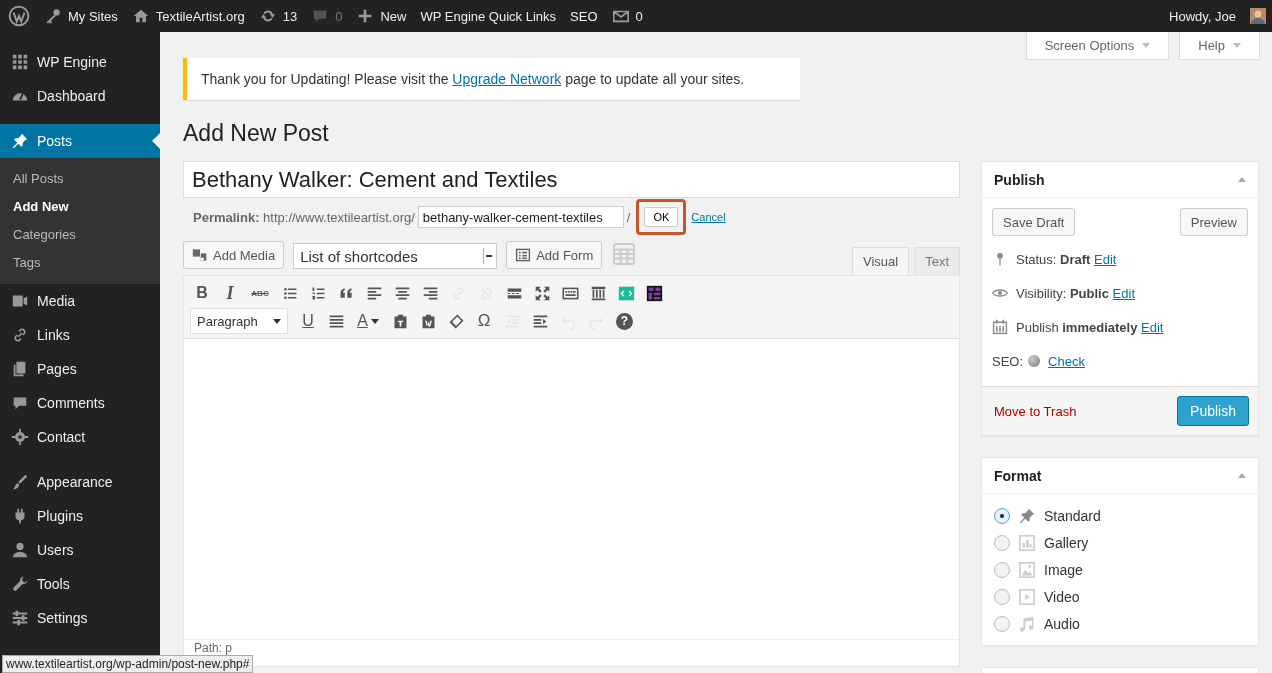 The width and height of the screenshot is (1272, 673). Describe the element at coordinates (20, 335) in the screenshot. I see `link-icon` at that location.